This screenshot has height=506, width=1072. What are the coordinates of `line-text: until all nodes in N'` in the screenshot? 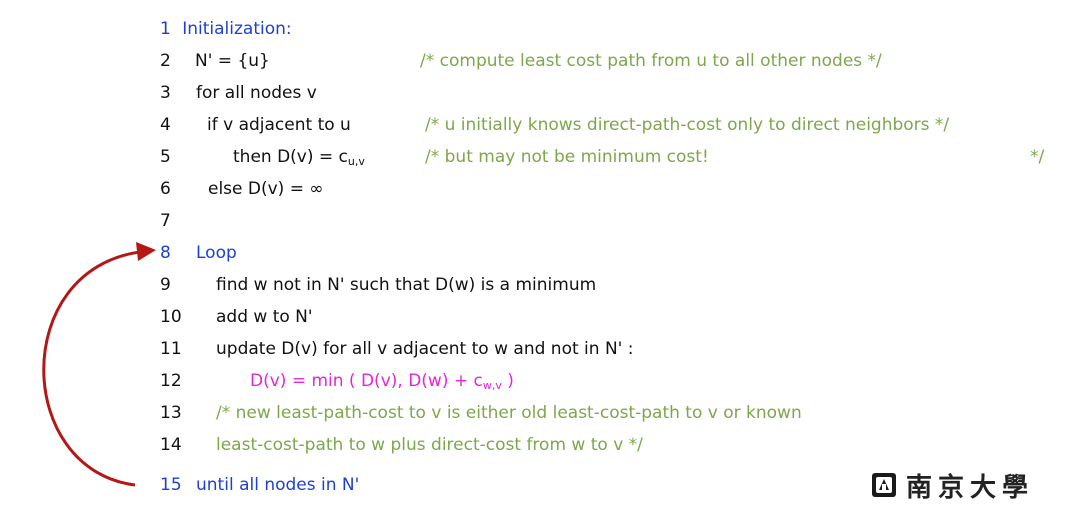 It's located at (278, 485).